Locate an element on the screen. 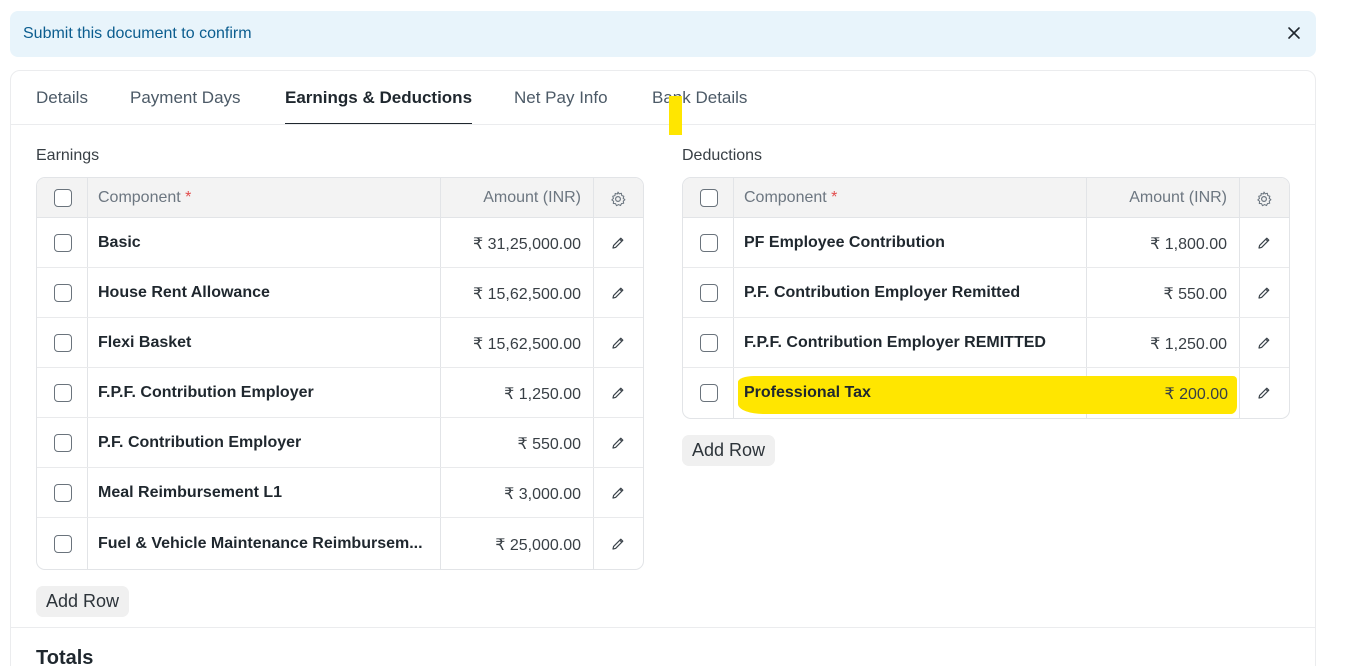 This screenshot has height=666, width=1371. component-name: Professional Tax is located at coordinates (912, 393).